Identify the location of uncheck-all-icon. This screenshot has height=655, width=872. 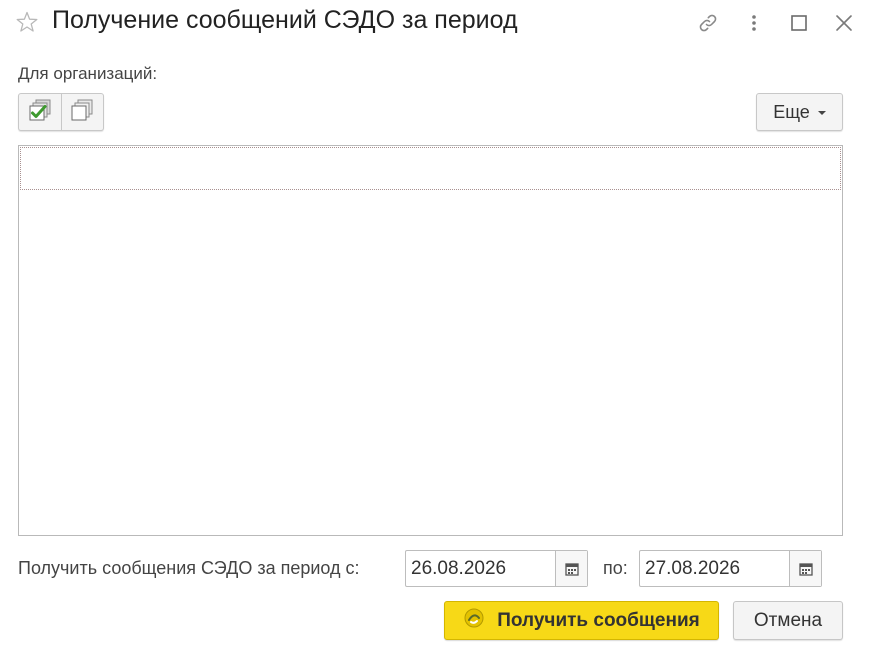
(82, 112).